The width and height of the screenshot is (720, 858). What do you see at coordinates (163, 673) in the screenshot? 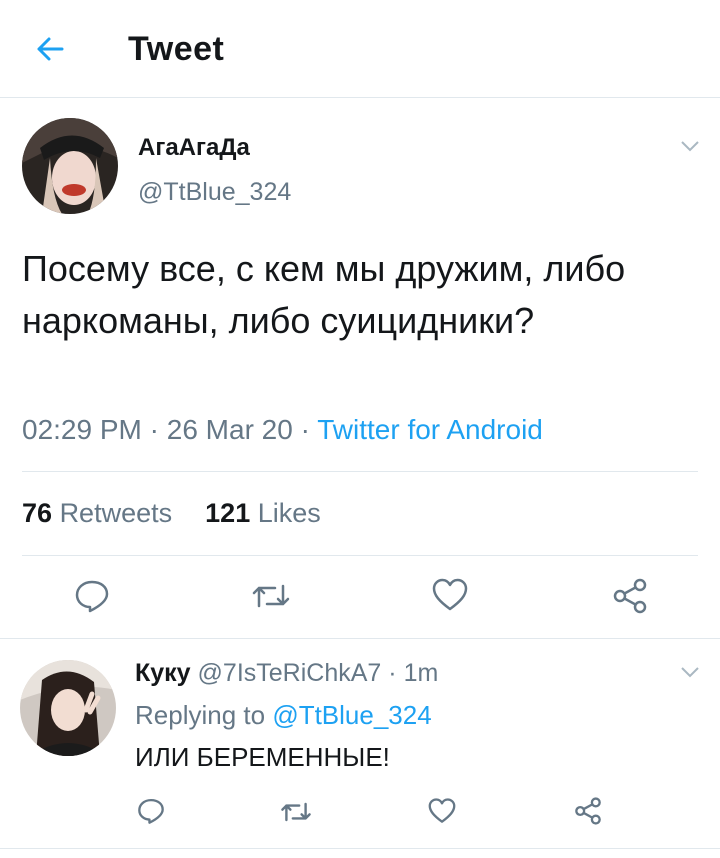
I see `reply-author-name: Куку` at bounding box center [163, 673].